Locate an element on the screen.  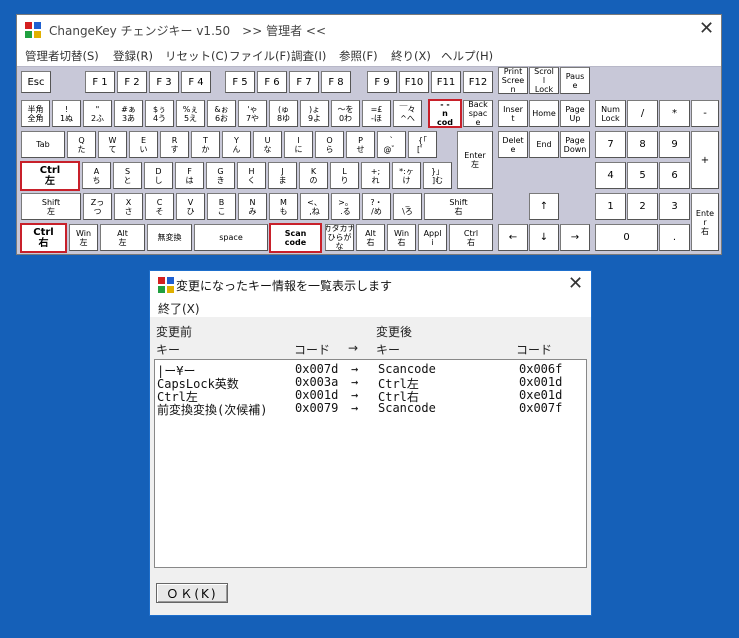
key-delete: Delet e is located at coordinates (513, 144).